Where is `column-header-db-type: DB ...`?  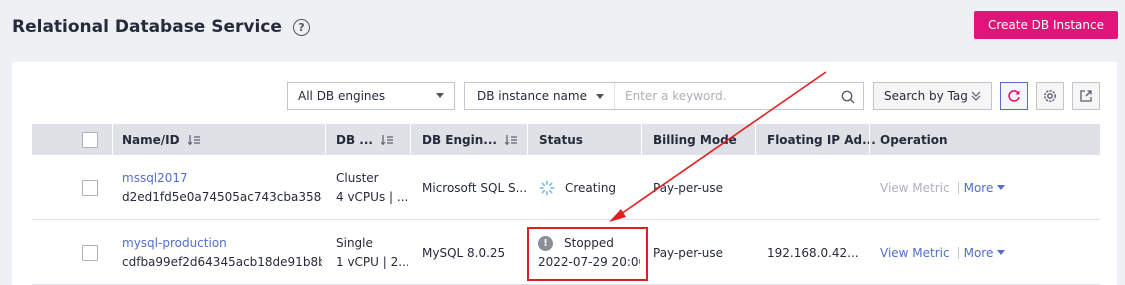 column-header-db-type: DB ... is located at coordinates (364, 139).